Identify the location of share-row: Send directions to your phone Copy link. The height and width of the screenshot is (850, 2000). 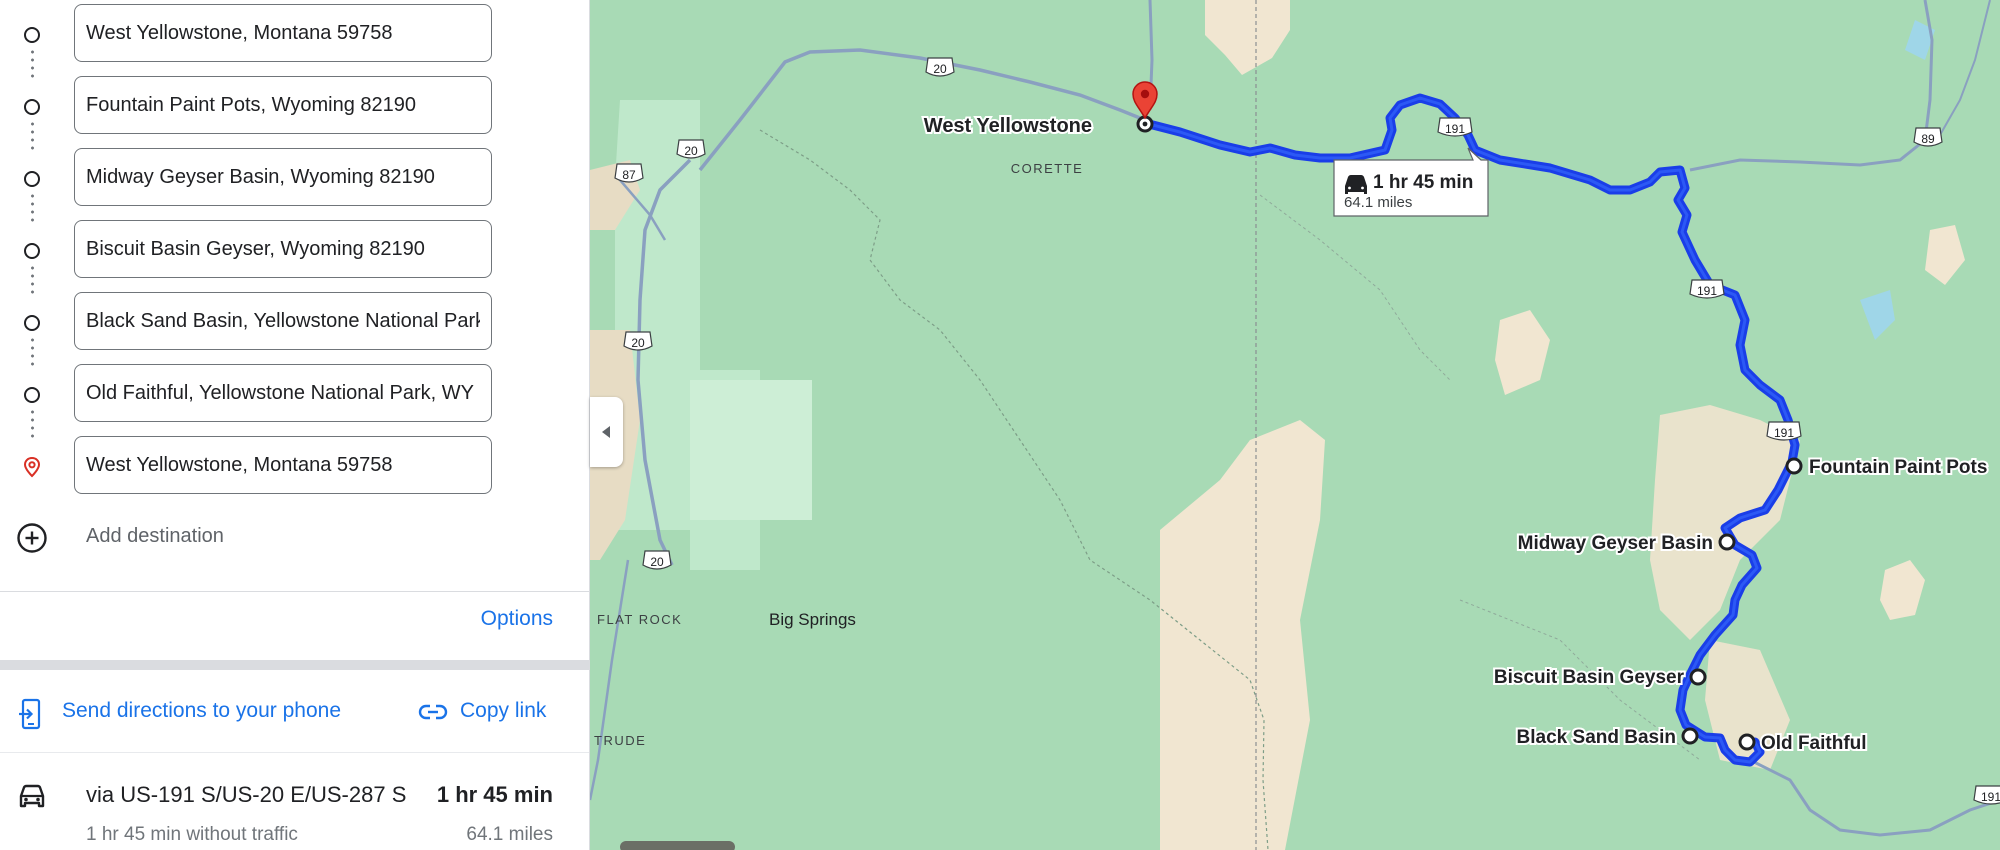
(294, 712).